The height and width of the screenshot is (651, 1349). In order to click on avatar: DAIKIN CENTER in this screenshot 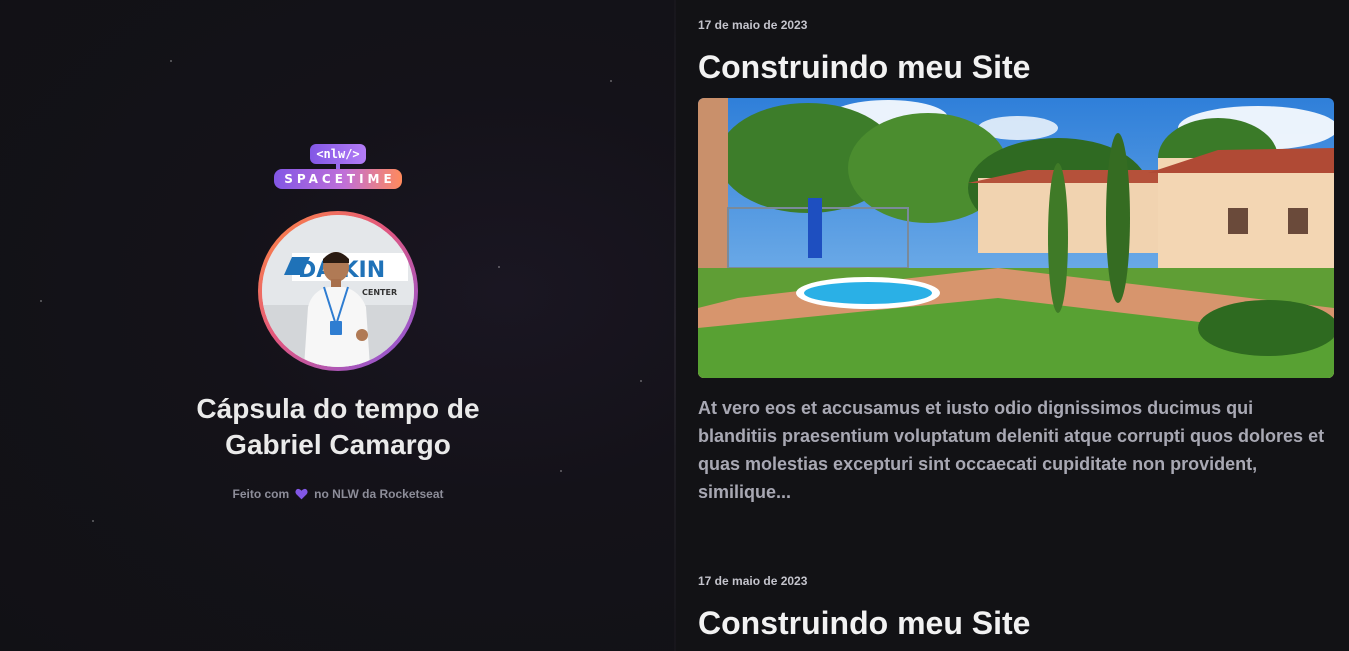, I will do `click(338, 291)`.